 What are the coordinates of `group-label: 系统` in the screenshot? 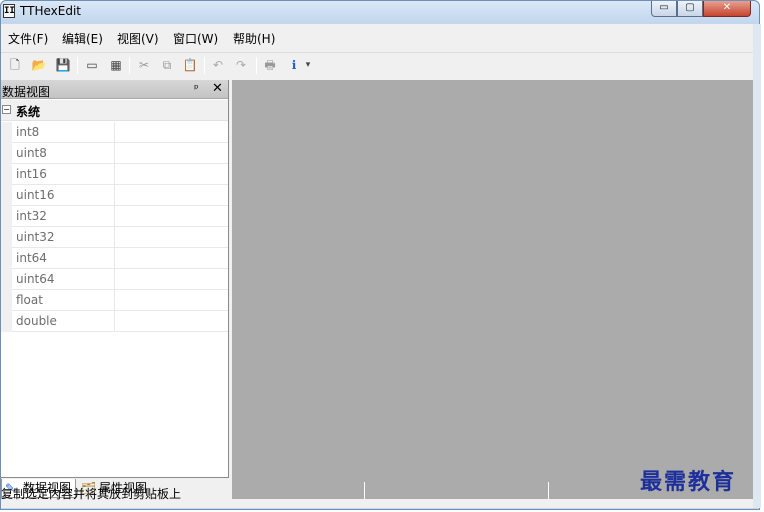 It's located at (28, 112).